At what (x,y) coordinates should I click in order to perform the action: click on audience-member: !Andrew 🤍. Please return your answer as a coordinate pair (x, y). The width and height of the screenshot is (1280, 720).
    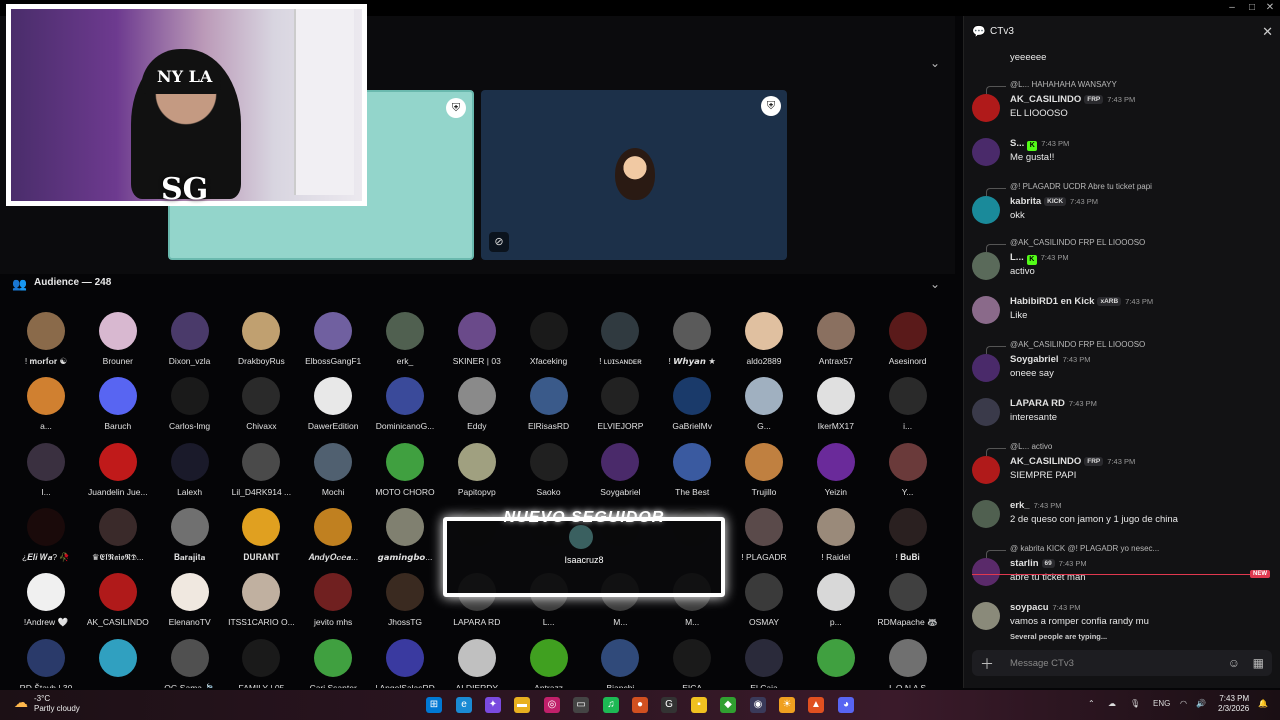
    Looking at the image, I should click on (46, 600).